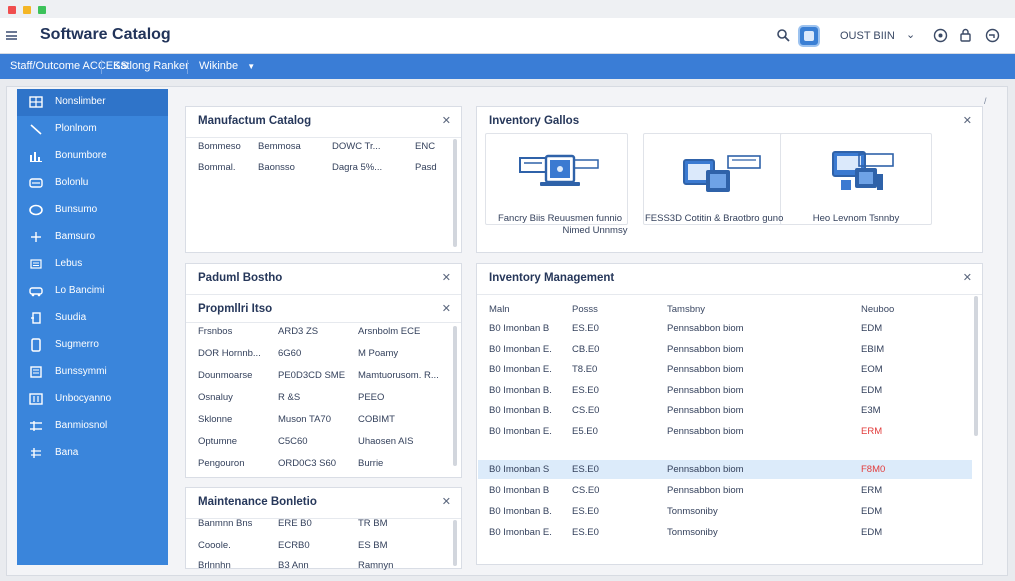  Describe the element at coordinates (36, 292) in the screenshot. I see `car-icon` at that location.